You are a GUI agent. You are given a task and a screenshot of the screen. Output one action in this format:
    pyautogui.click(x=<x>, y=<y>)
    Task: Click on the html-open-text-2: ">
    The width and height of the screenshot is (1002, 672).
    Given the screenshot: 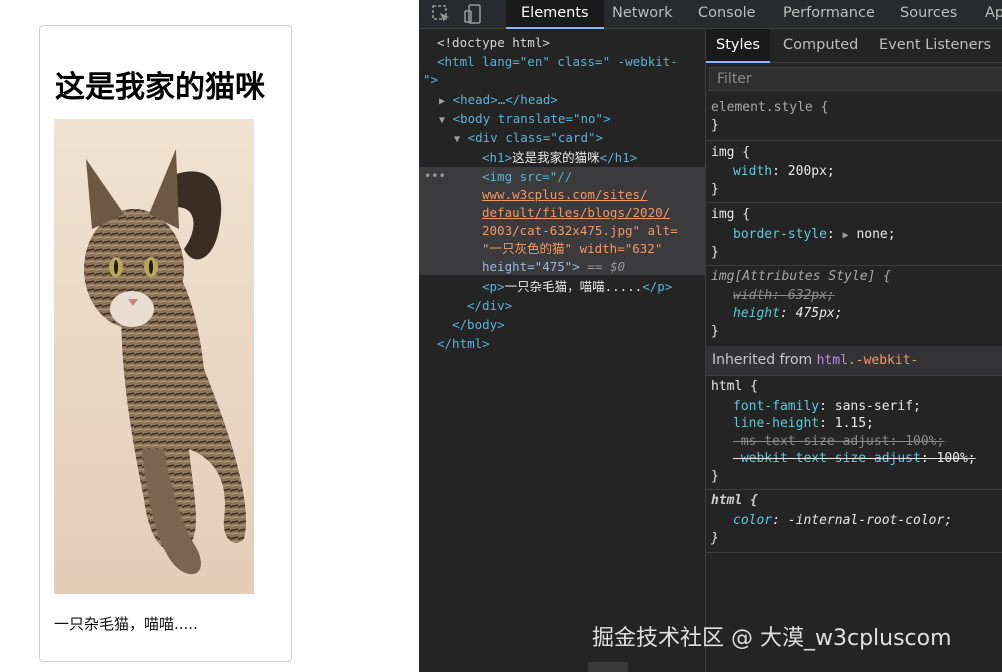 What is the action you would take?
    pyautogui.click(x=431, y=79)
    